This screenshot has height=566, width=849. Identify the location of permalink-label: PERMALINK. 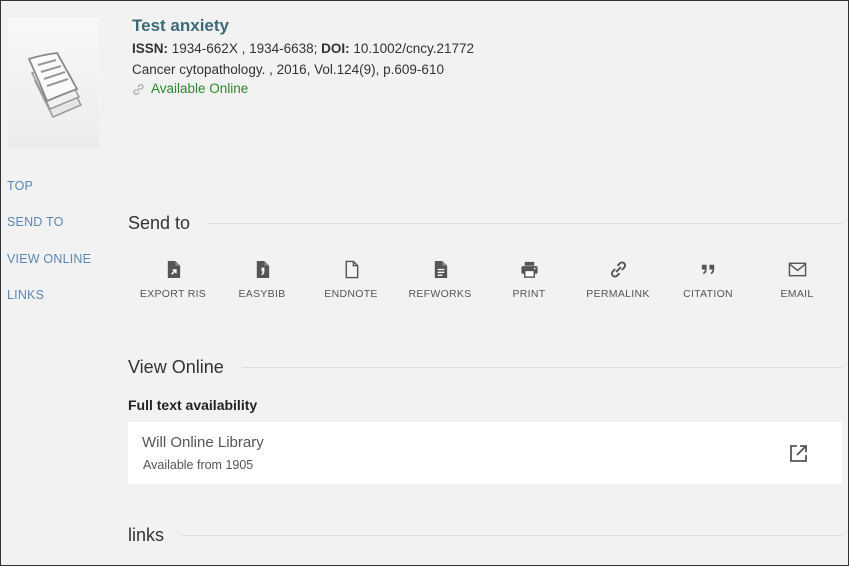
(618, 294).